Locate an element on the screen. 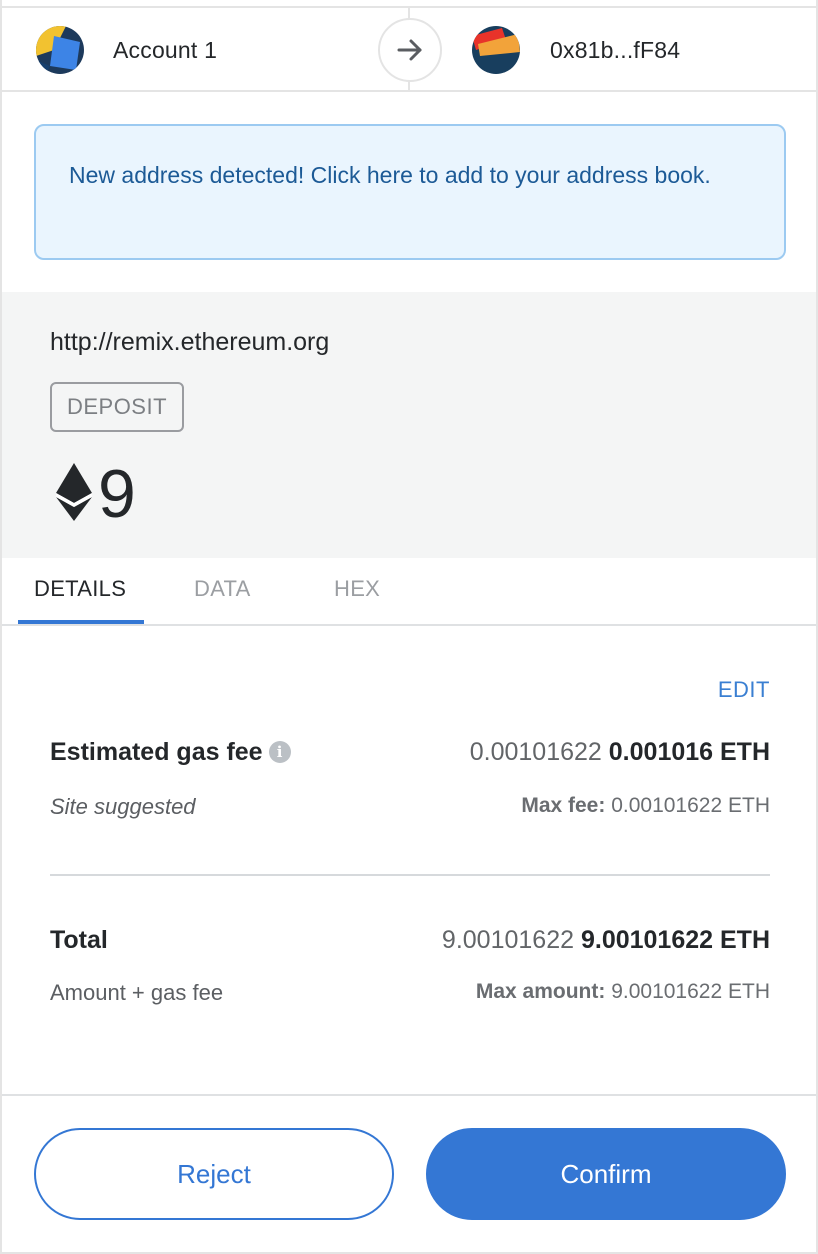 The height and width of the screenshot is (1254, 818). reject-button: Reject is located at coordinates (214, 1174).